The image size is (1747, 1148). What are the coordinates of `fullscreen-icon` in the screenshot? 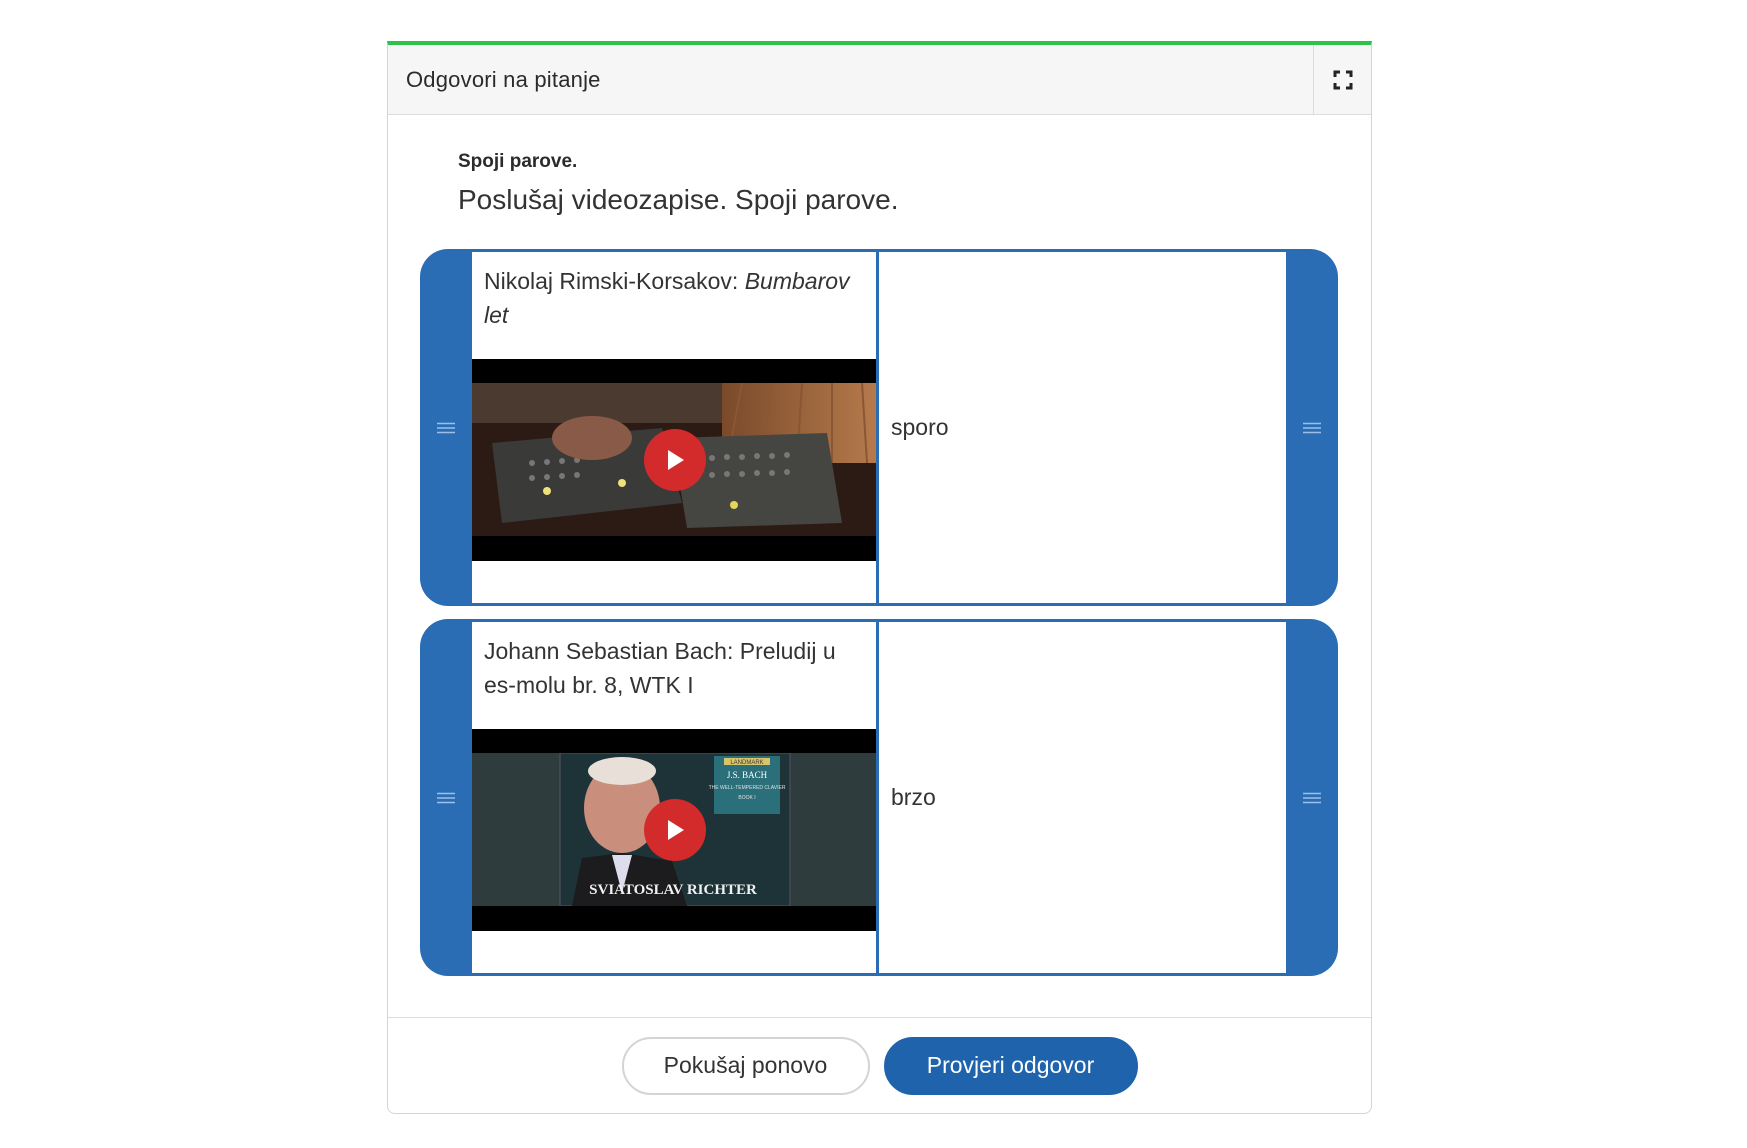 It's located at (1342, 79).